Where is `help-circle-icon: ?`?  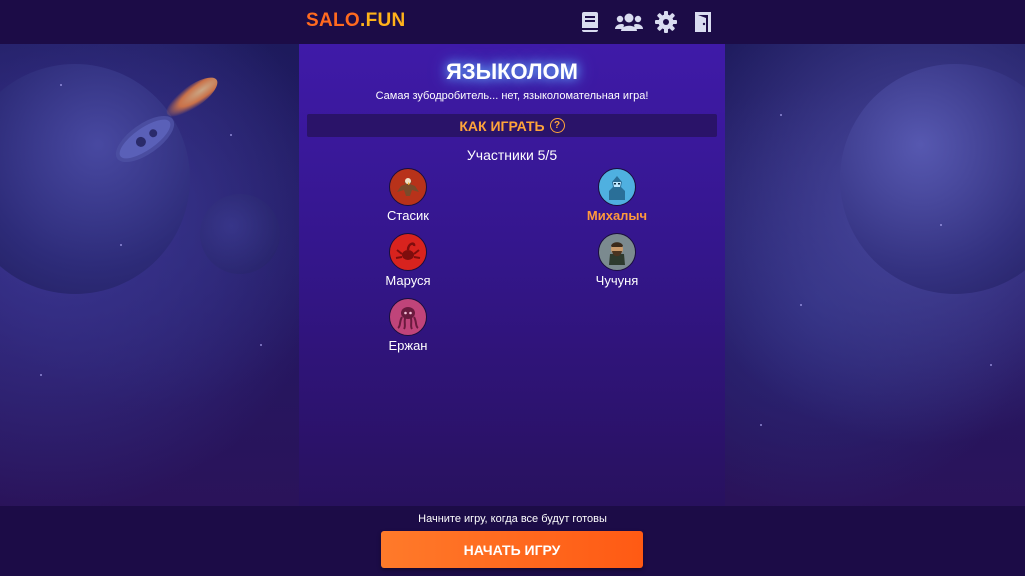 help-circle-icon: ? is located at coordinates (557, 125).